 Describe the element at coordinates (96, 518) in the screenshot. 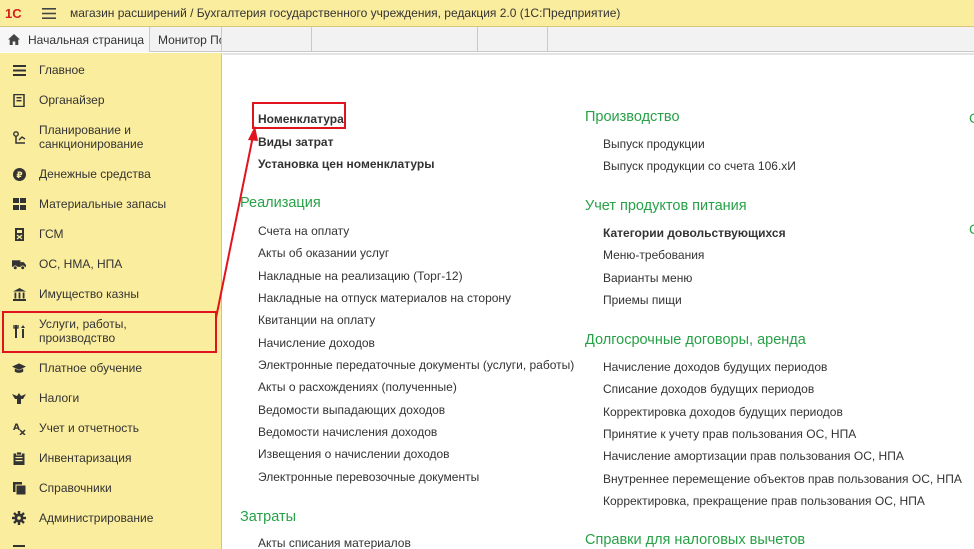

I see `sidebar-item-label: Администрирование` at that location.